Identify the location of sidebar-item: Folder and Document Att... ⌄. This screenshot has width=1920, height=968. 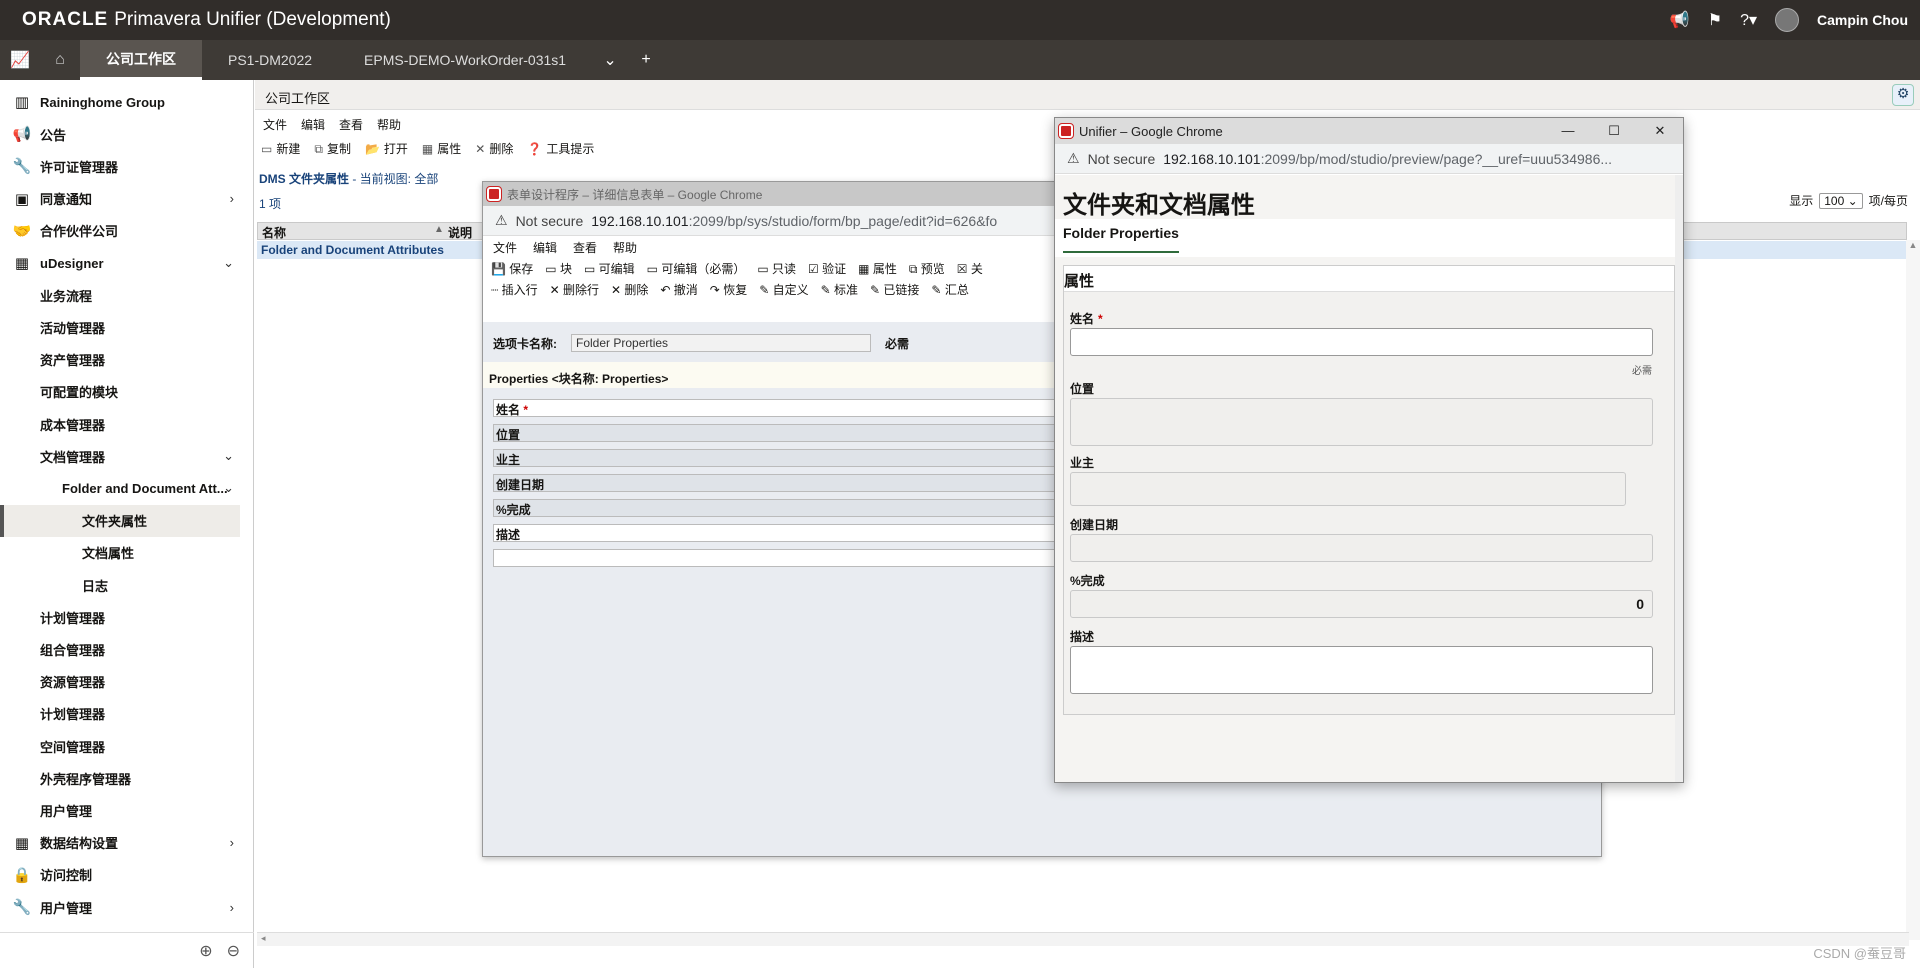
(127, 488).